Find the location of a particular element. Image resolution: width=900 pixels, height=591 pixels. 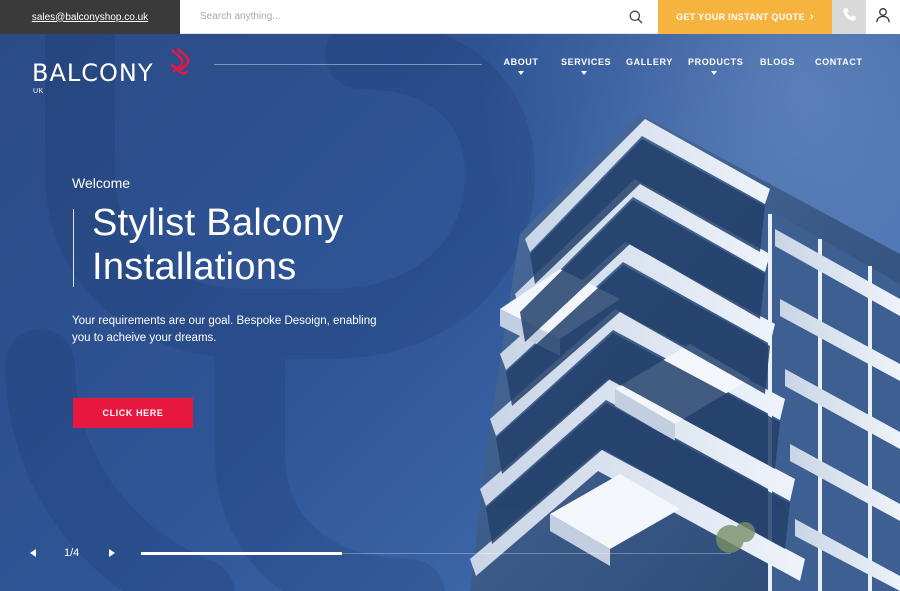

hero-title: Stylist Balcony Installations is located at coordinates (218, 245).